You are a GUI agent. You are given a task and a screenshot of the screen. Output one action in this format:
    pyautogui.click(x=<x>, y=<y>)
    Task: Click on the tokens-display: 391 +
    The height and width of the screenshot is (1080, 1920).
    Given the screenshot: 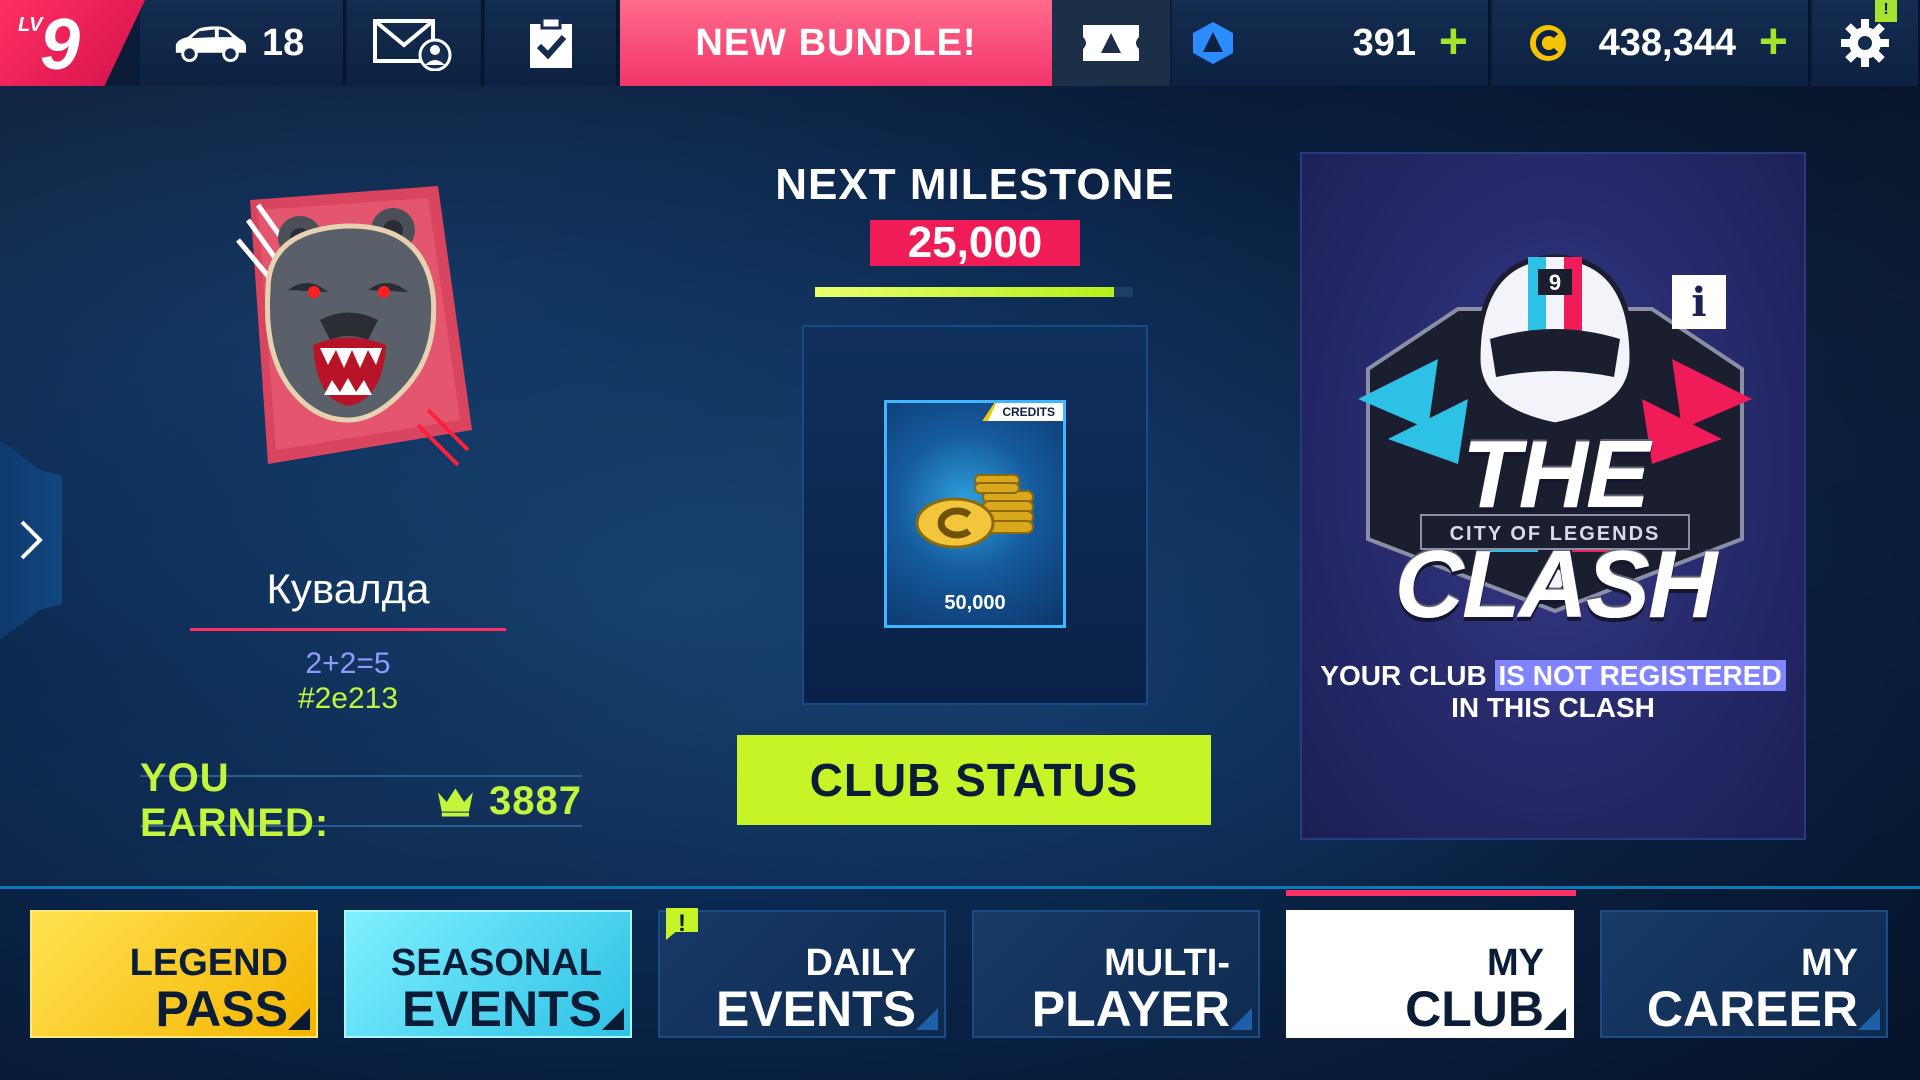 What is the action you would take?
    pyautogui.click(x=1331, y=43)
    